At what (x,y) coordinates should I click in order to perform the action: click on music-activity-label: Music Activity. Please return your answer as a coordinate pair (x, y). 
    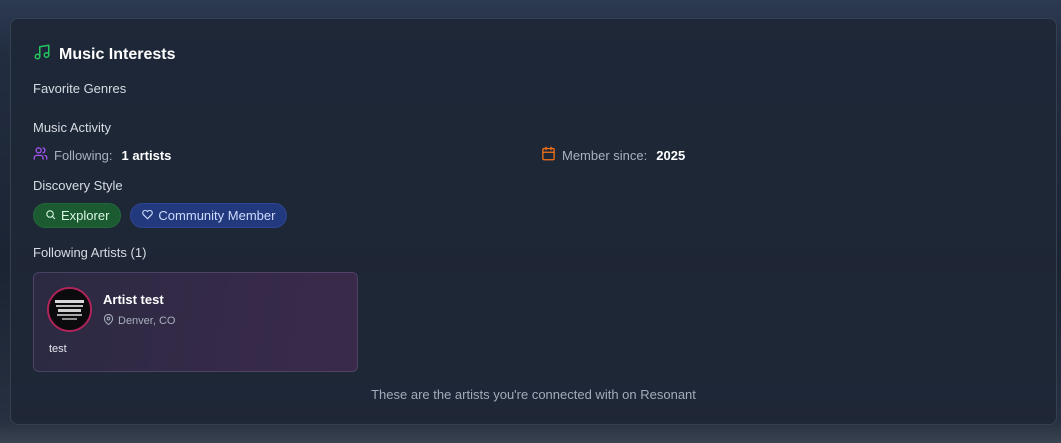
    Looking at the image, I should click on (72, 127).